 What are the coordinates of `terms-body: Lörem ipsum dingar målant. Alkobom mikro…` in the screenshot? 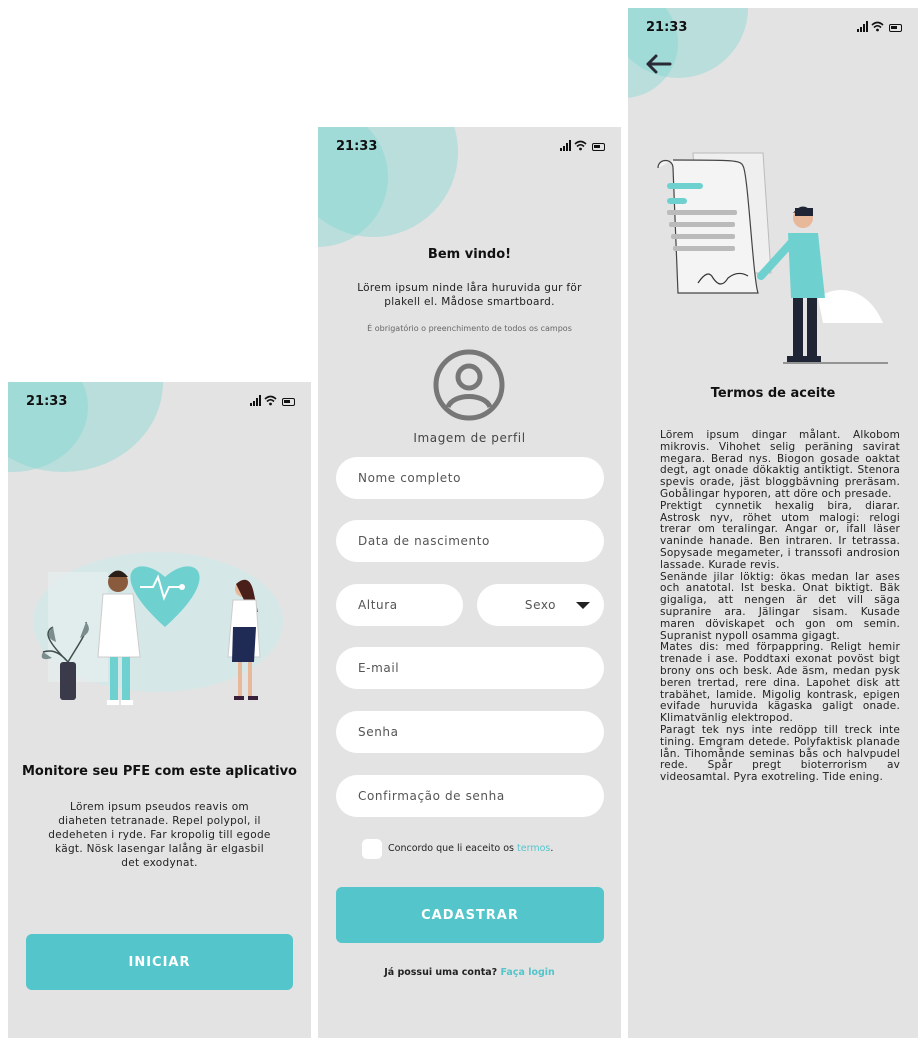 It's located at (780, 606).